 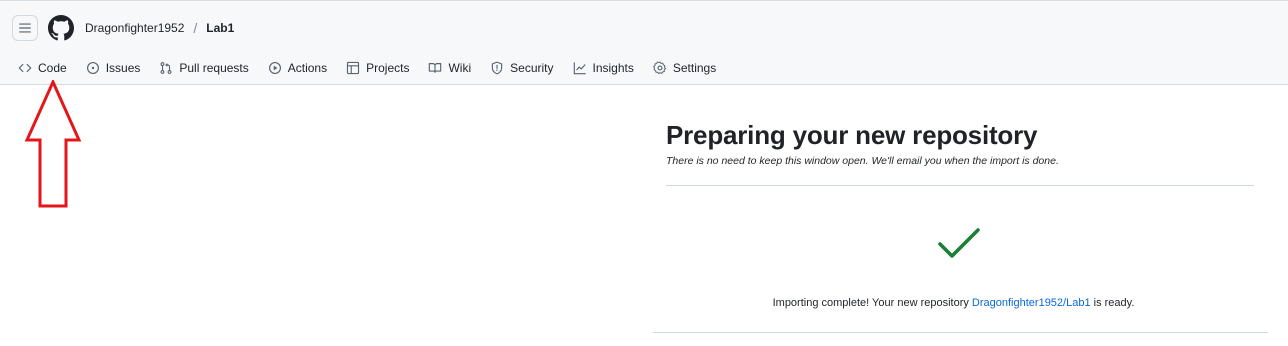 I want to click on tab-code: Code, so click(x=42, y=68).